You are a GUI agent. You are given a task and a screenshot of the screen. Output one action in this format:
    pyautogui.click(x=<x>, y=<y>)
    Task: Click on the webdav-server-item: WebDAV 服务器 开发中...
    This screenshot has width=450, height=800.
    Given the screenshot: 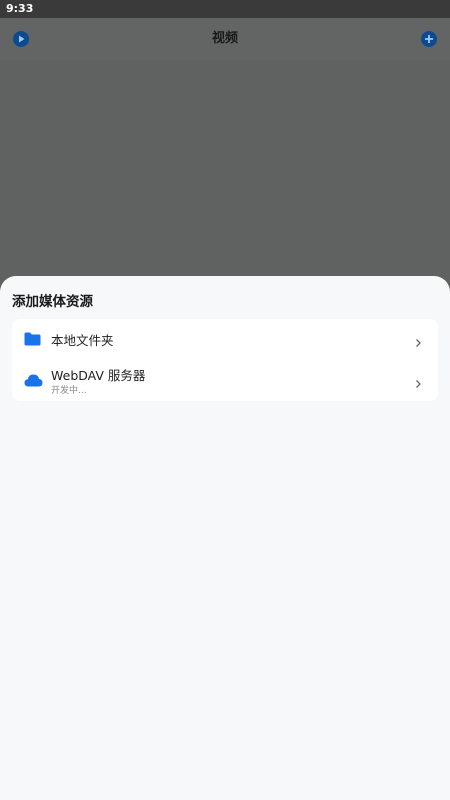 What is the action you would take?
    pyautogui.click(x=225, y=380)
    